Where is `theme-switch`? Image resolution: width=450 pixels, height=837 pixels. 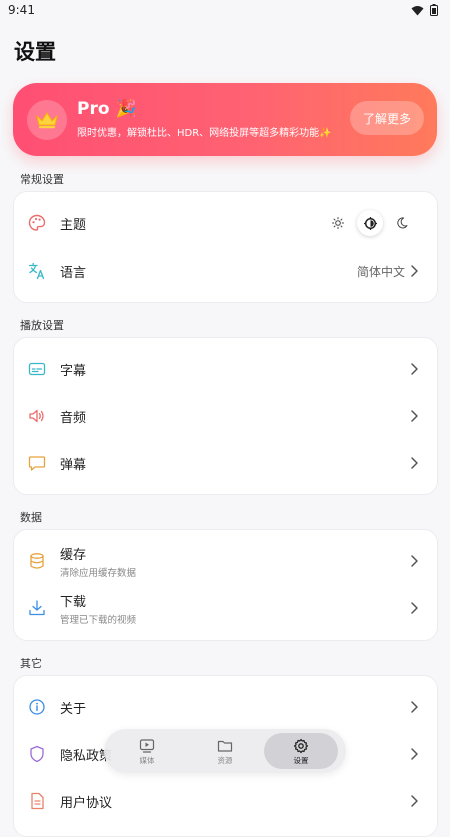
theme-switch is located at coordinates (370, 223).